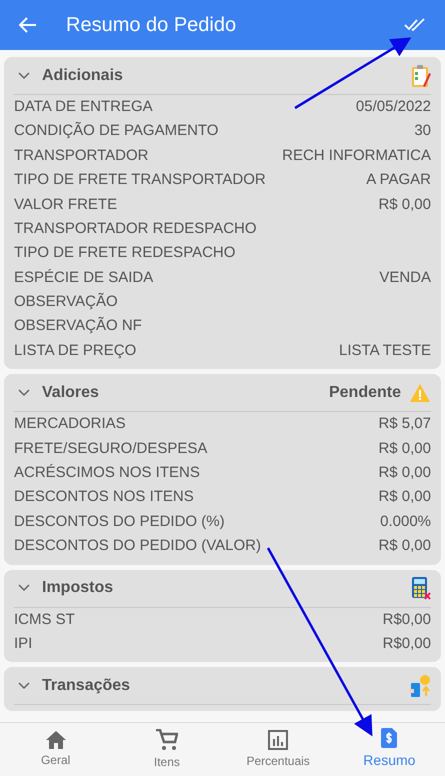 The image size is (445, 776). I want to click on field-label: DESCONTOS DO PEDIDO (%), so click(119, 522).